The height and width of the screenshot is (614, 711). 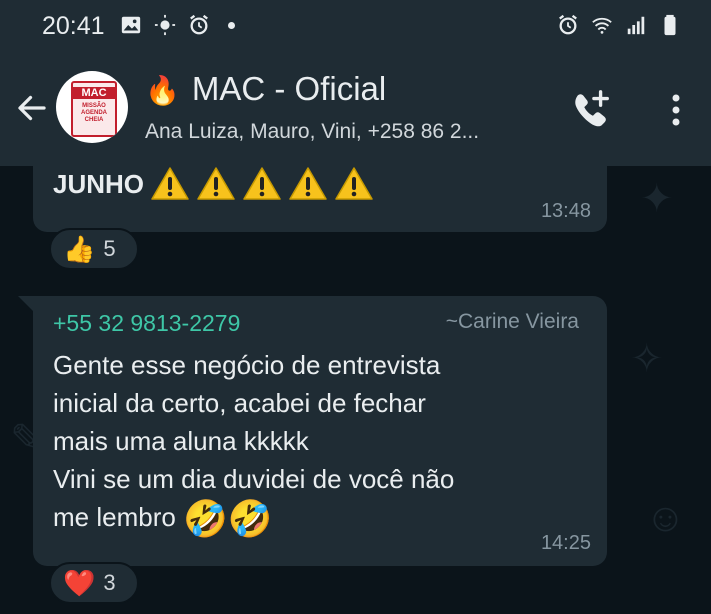 What do you see at coordinates (565, 211) in the screenshot?
I see `message-time: 13:48` at bounding box center [565, 211].